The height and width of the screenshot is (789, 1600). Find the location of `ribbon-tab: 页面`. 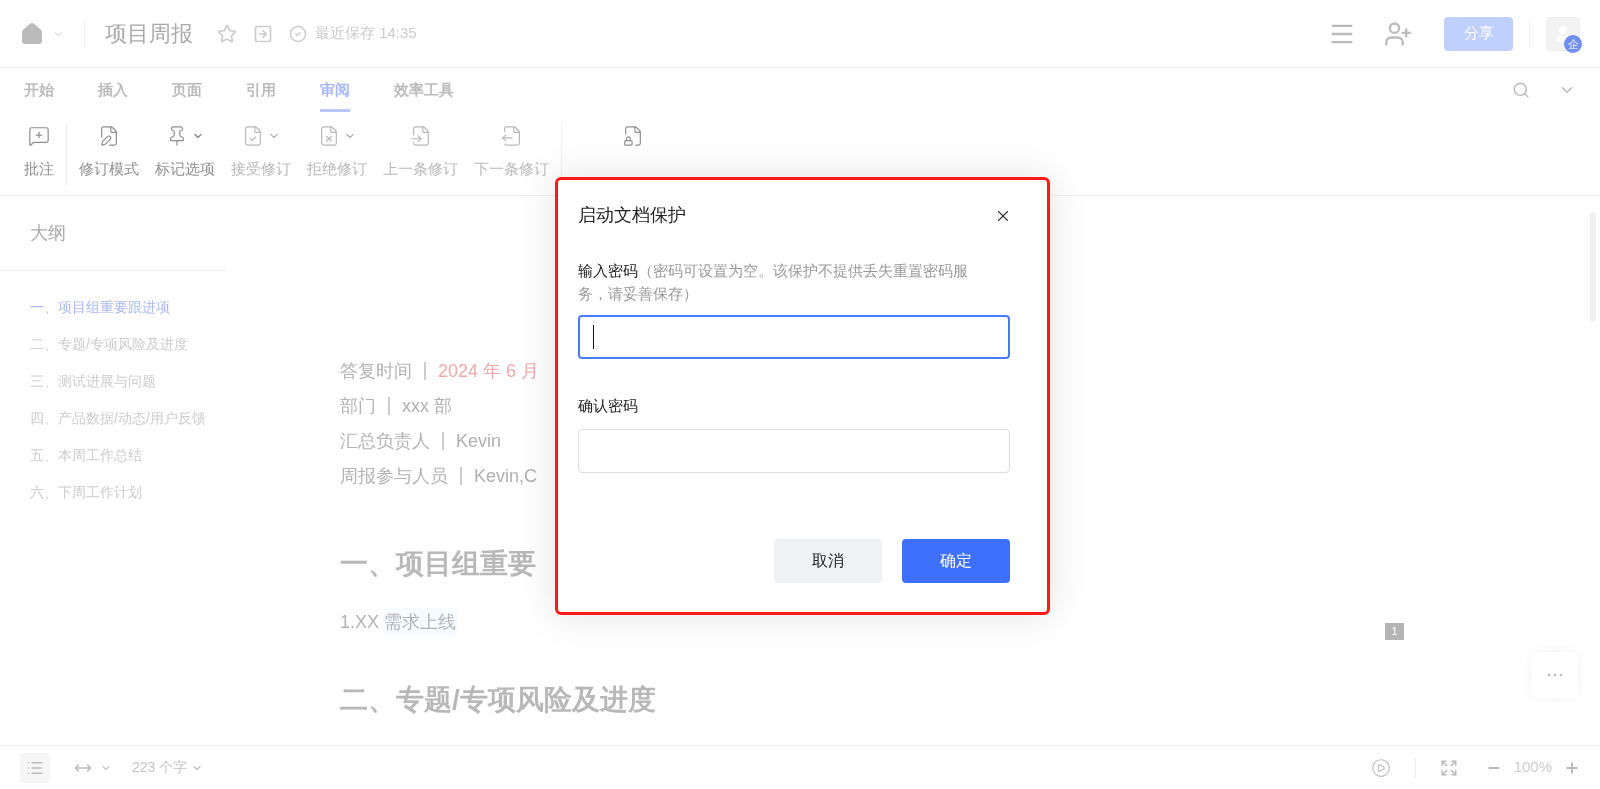

ribbon-tab: 页面 is located at coordinates (187, 90).